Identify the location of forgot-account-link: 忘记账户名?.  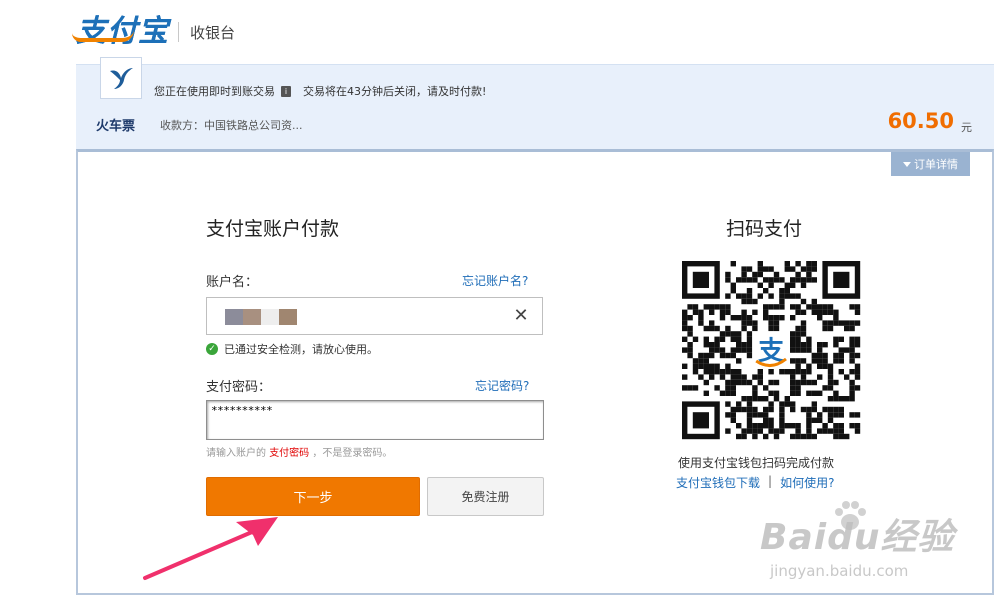
(495, 280).